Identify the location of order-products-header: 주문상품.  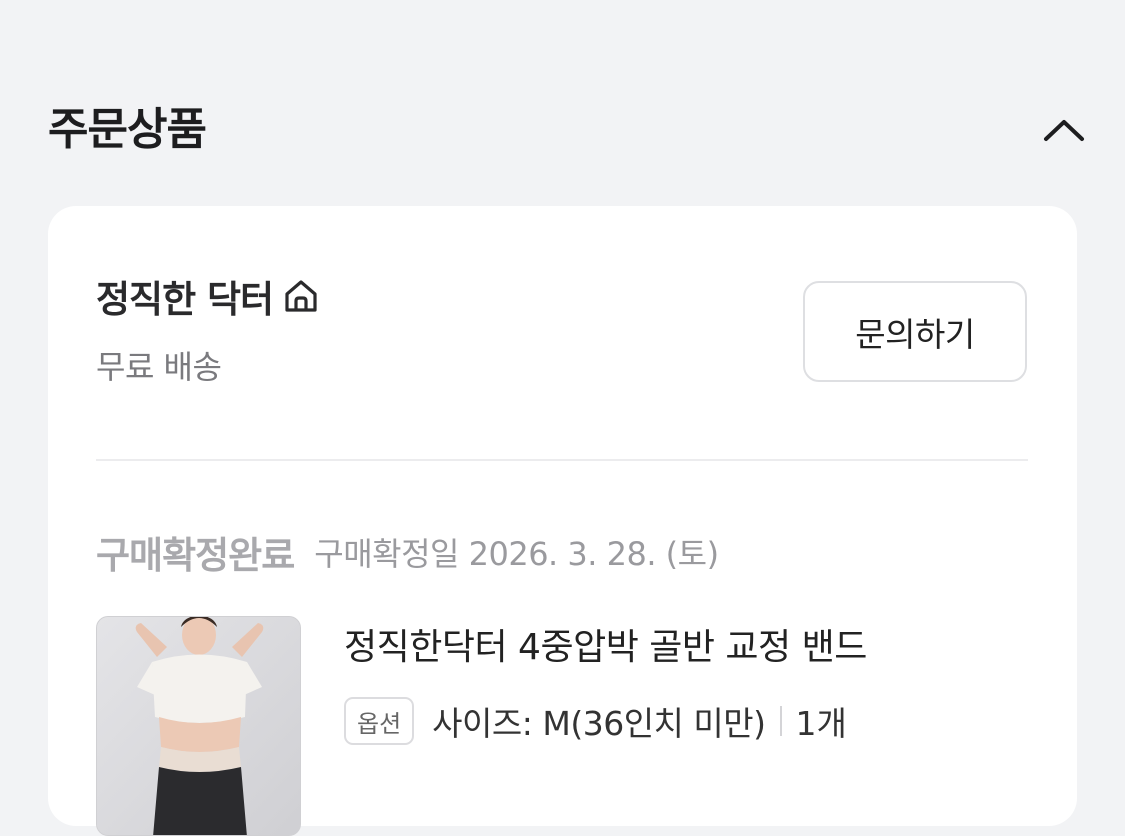
(568, 130).